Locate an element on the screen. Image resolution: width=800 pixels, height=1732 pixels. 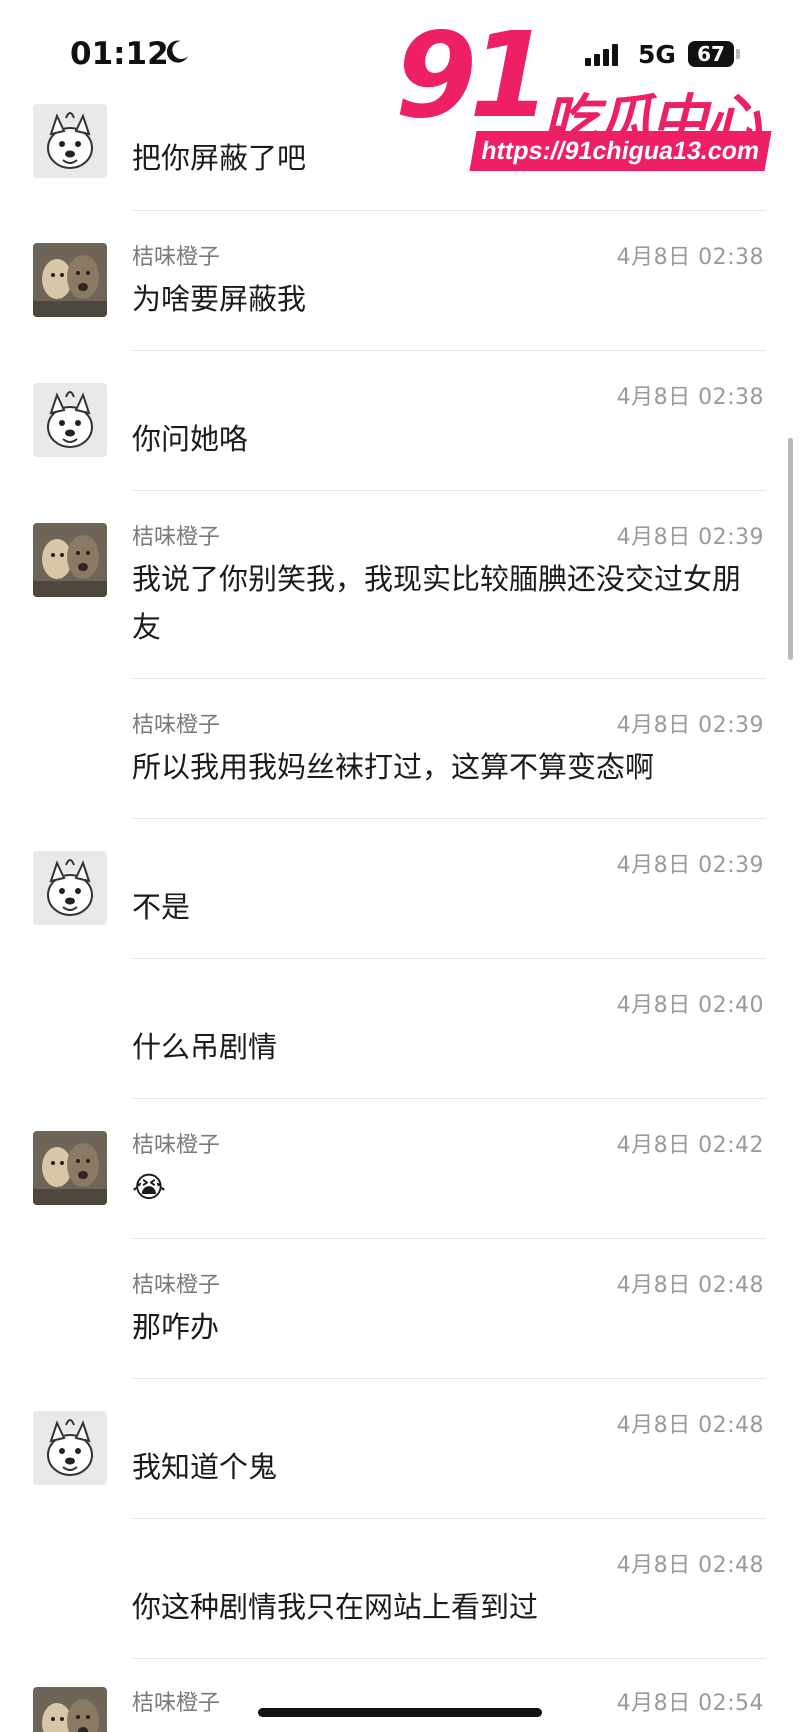
status-time: 01:12 is located at coordinates (119, 54).